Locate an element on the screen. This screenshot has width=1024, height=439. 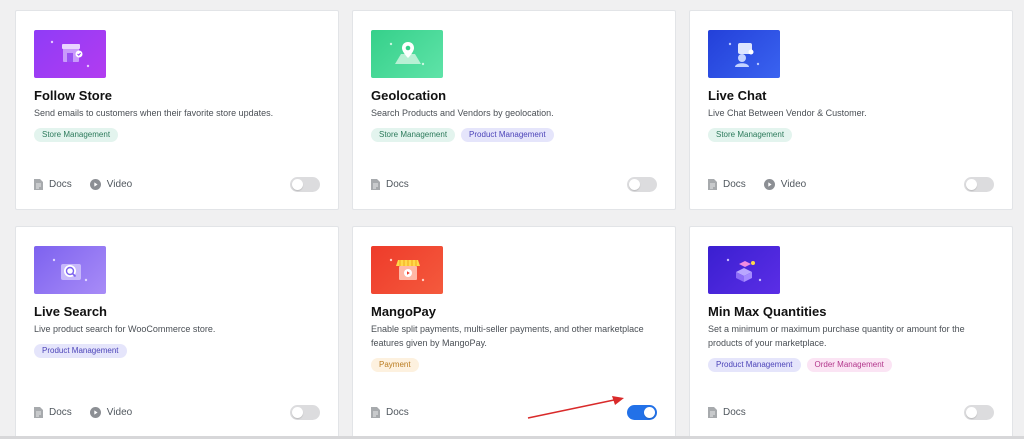
module-tags: Product Management is located at coordinates (177, 351).